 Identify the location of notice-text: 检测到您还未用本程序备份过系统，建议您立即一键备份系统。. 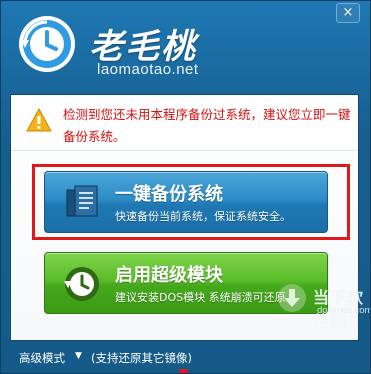
(207, 125).